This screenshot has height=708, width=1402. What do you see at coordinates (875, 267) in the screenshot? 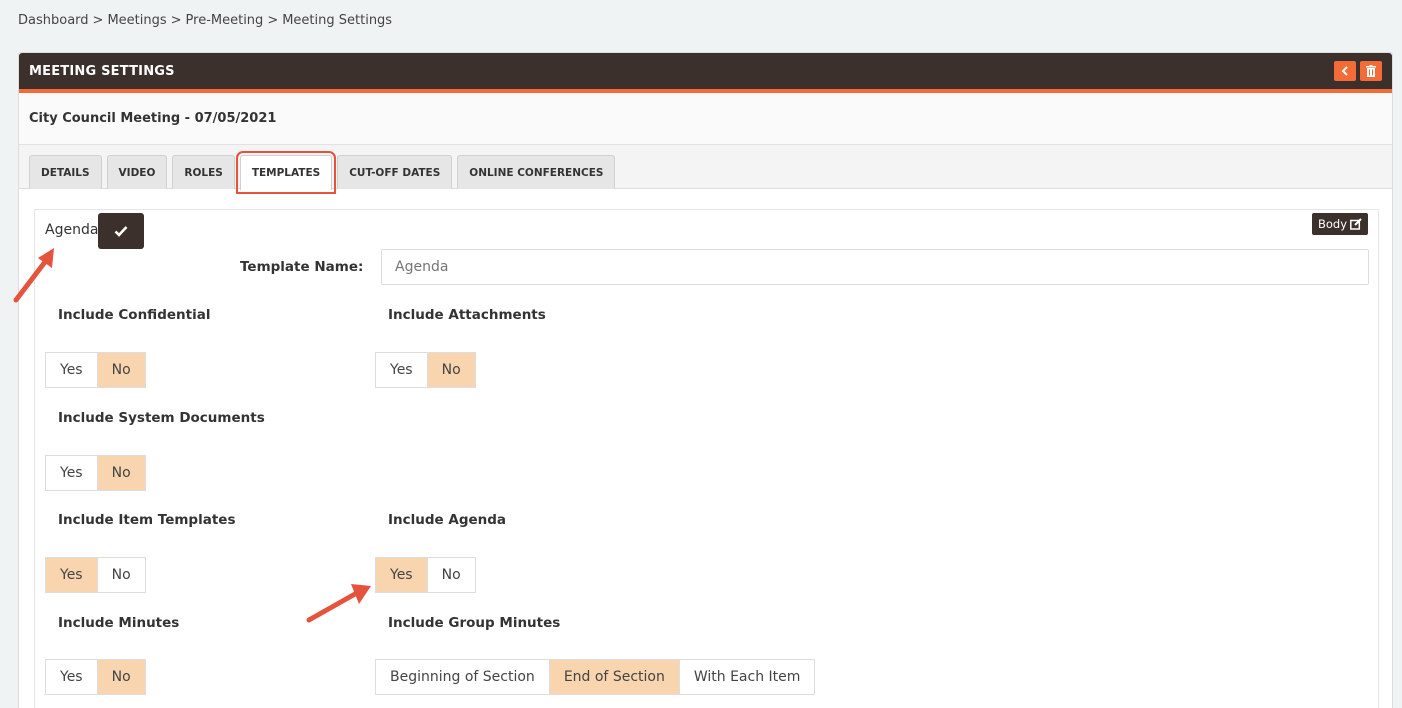
I see `template-name-input` at bounding box center [875, 267].